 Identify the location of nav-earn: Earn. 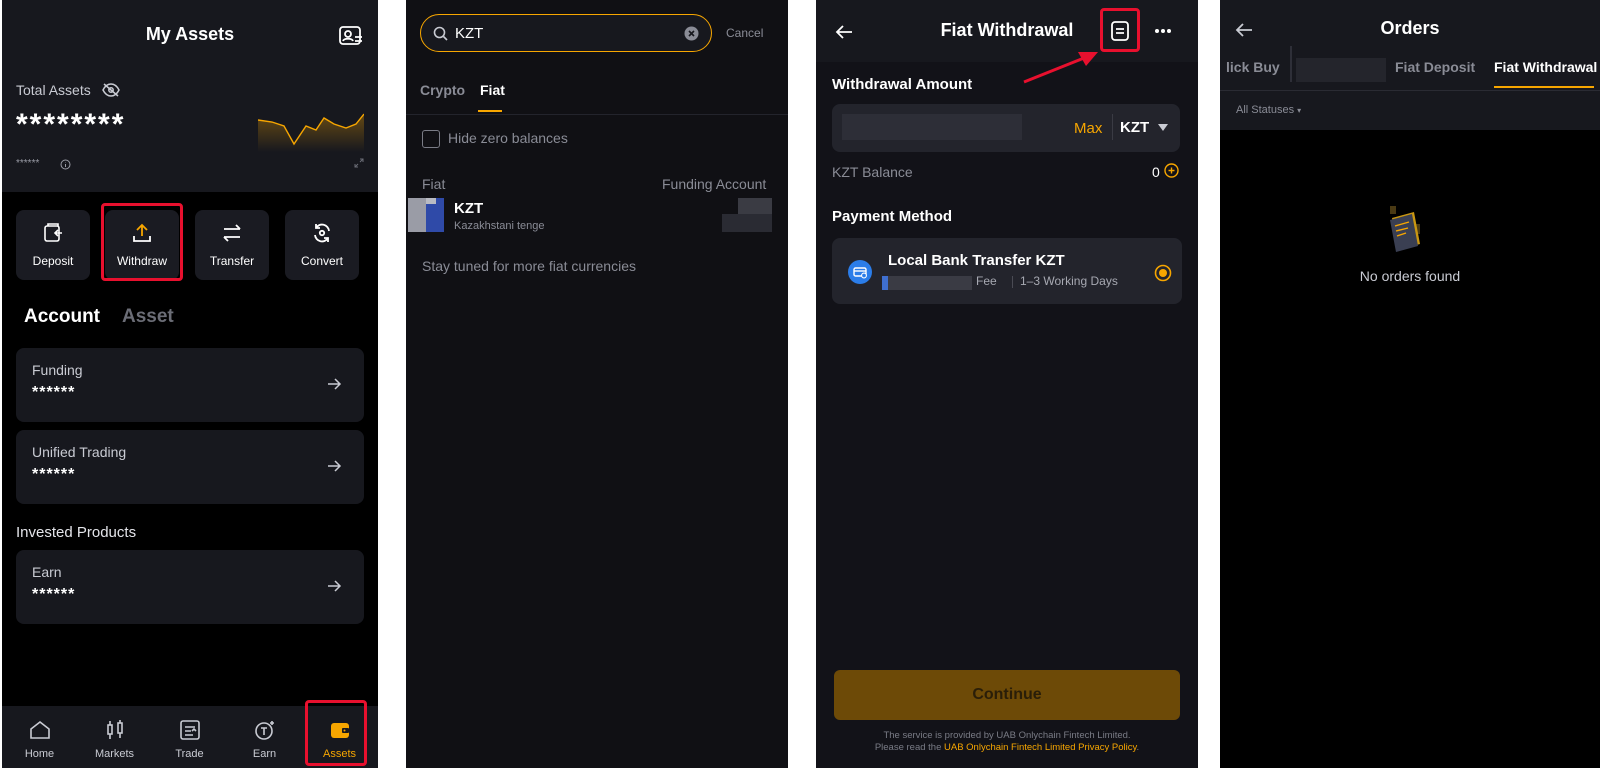
(264, 737).